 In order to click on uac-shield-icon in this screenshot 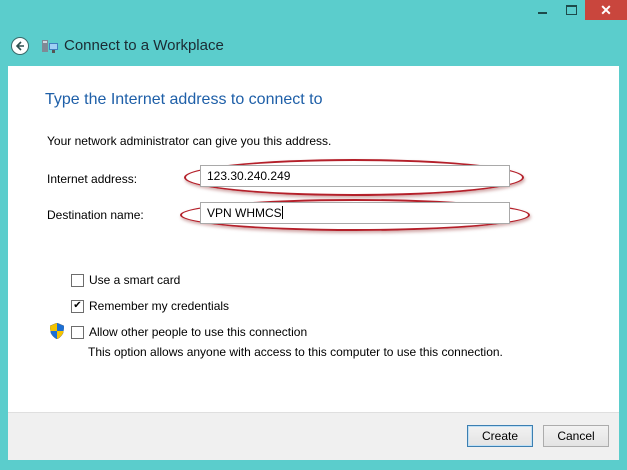, I will do `click(57, 331)`.